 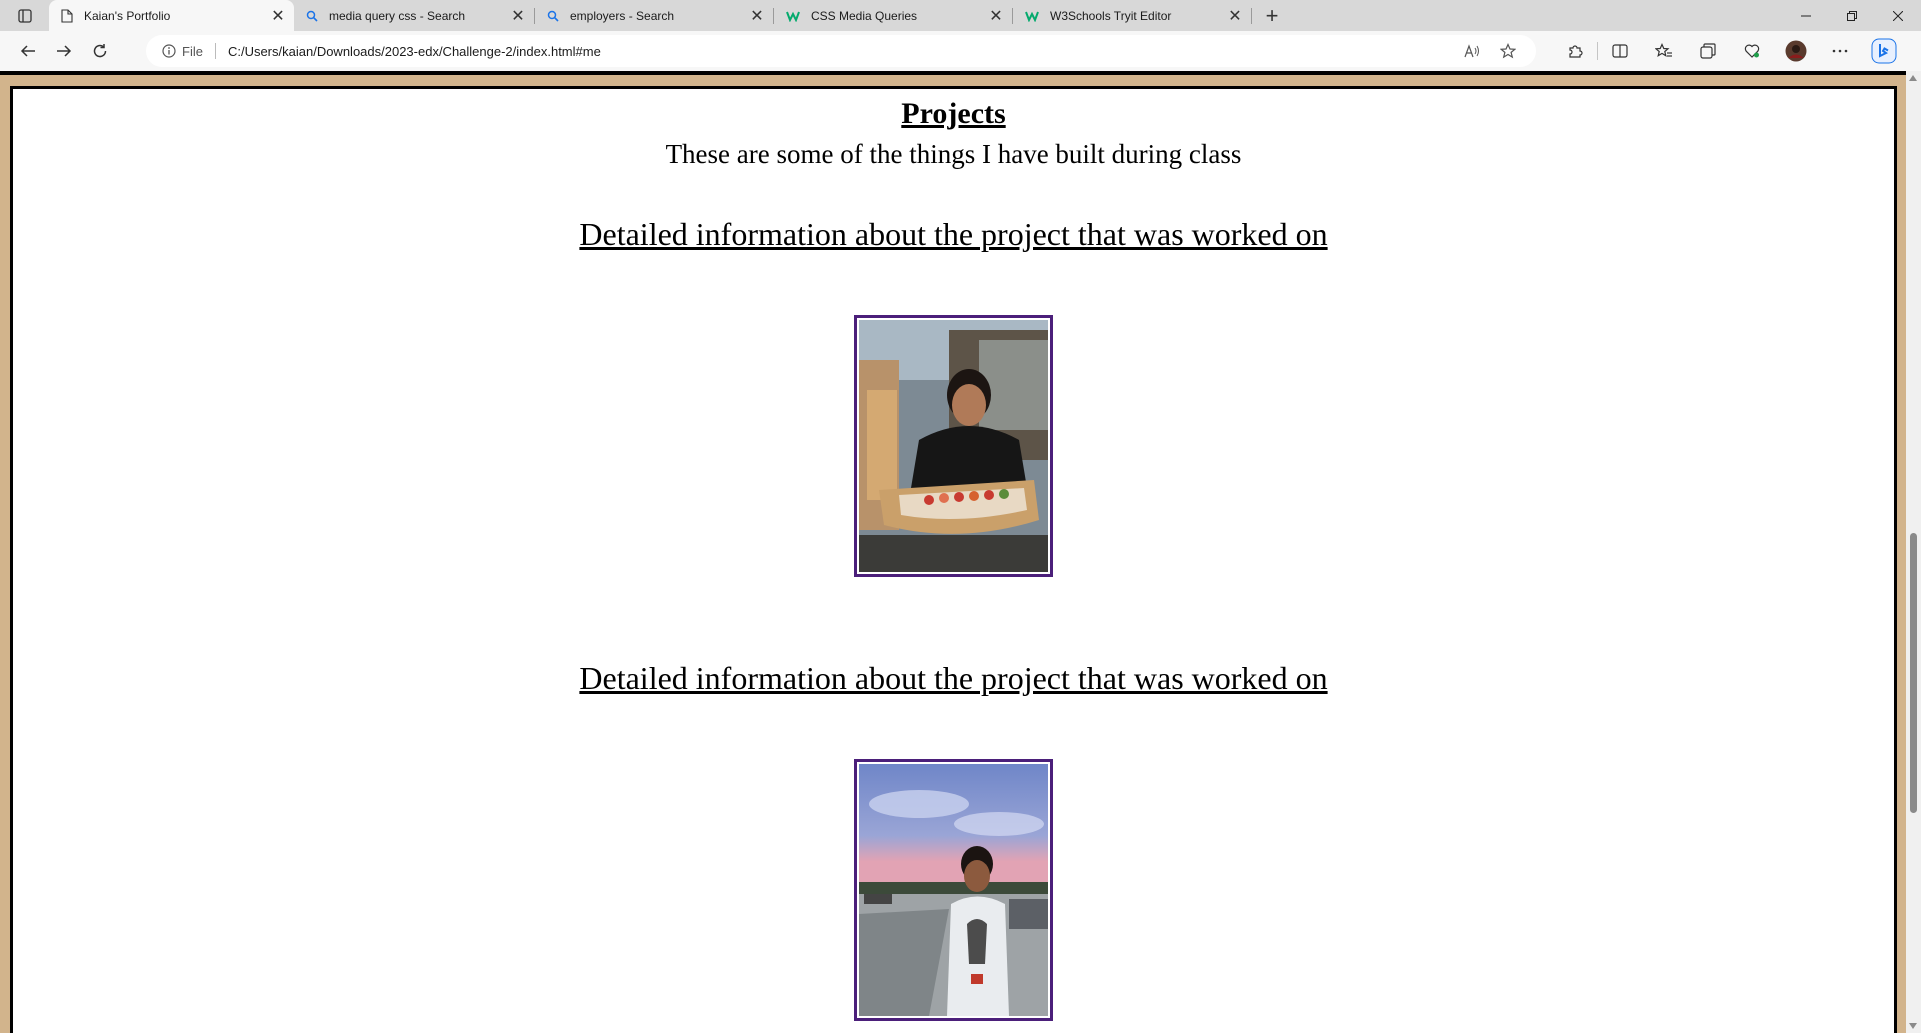 I want to click on avatar, so click(x=1796, y=51).